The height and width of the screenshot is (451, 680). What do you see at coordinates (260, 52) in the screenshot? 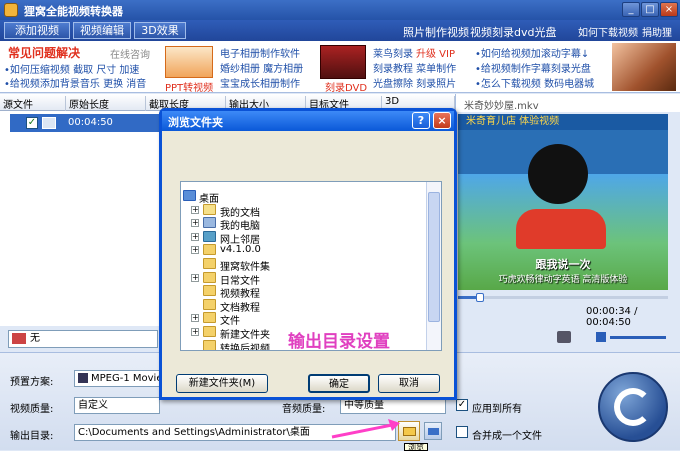
I see `album-link-1: 电子相册制作软件` at bounding box center [260, 52].